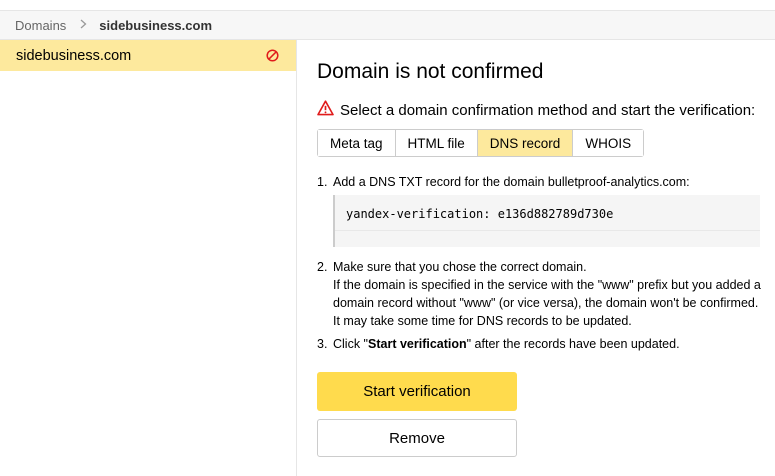 This screenshot has height=476, width=775. What do you see at coordinates (430, 71) in the screenshot?
I see `page-title: Domain is not confirmed` at bounding box center [430, 71].